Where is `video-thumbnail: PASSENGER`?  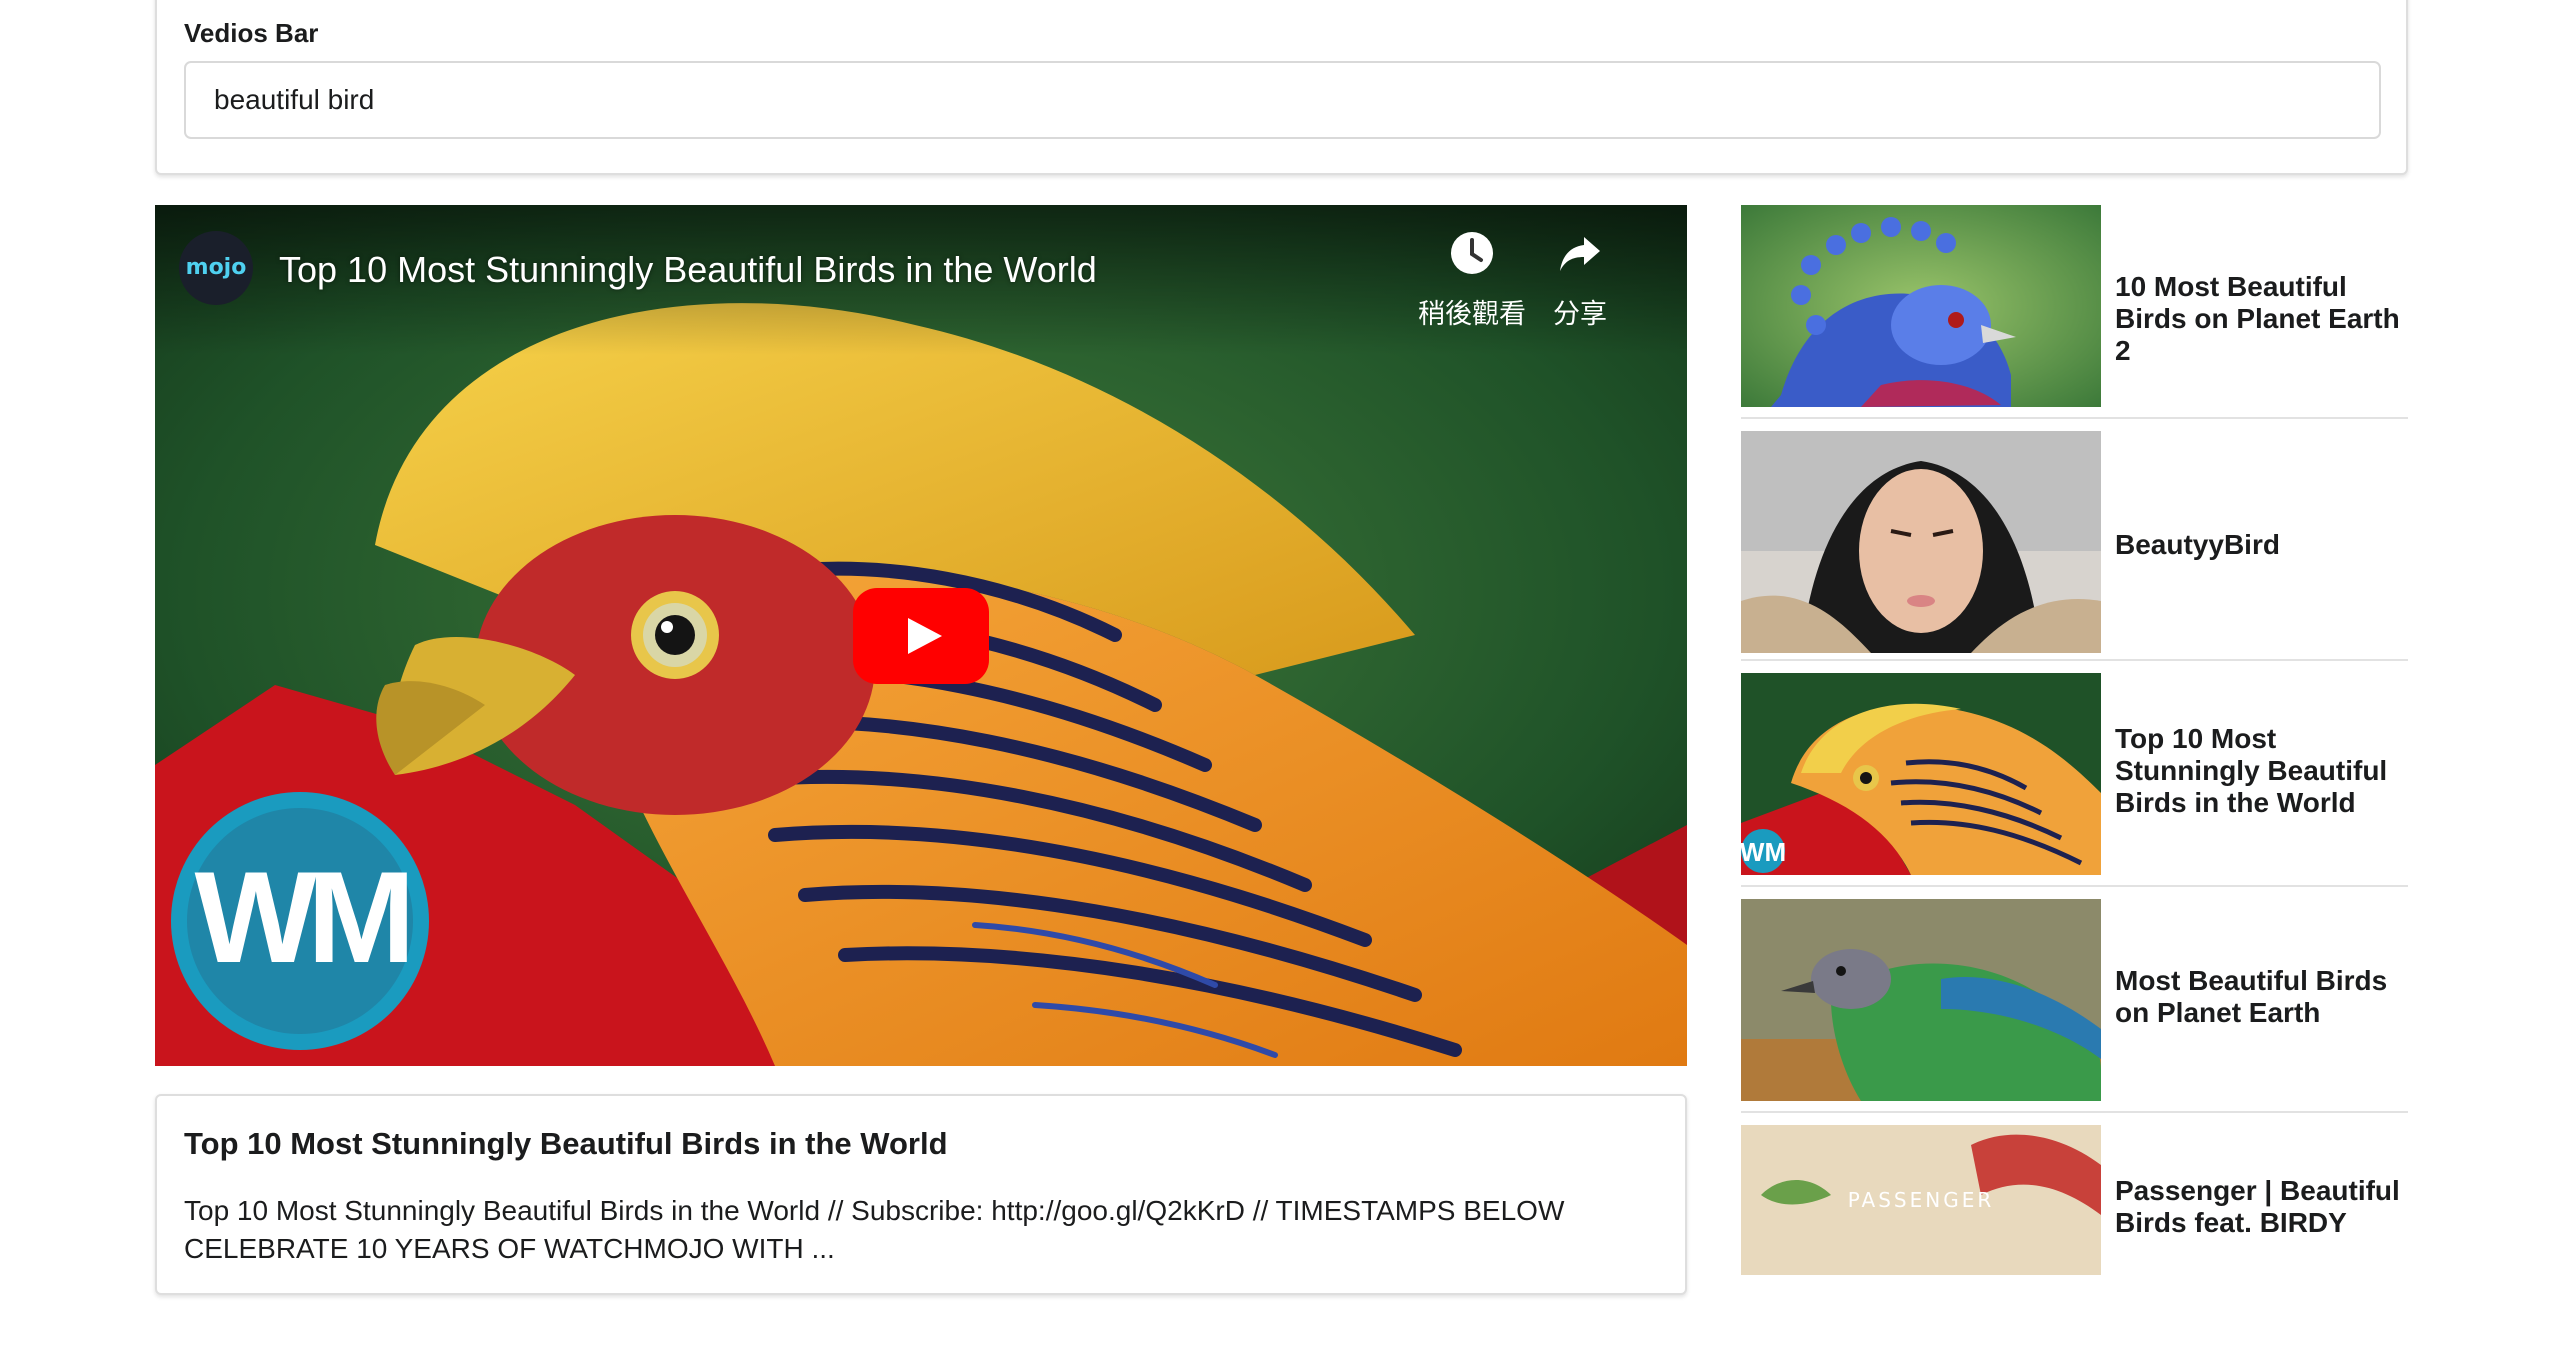 video-thumbnail: PASSENGER is located at coordinates (1921, 1200).